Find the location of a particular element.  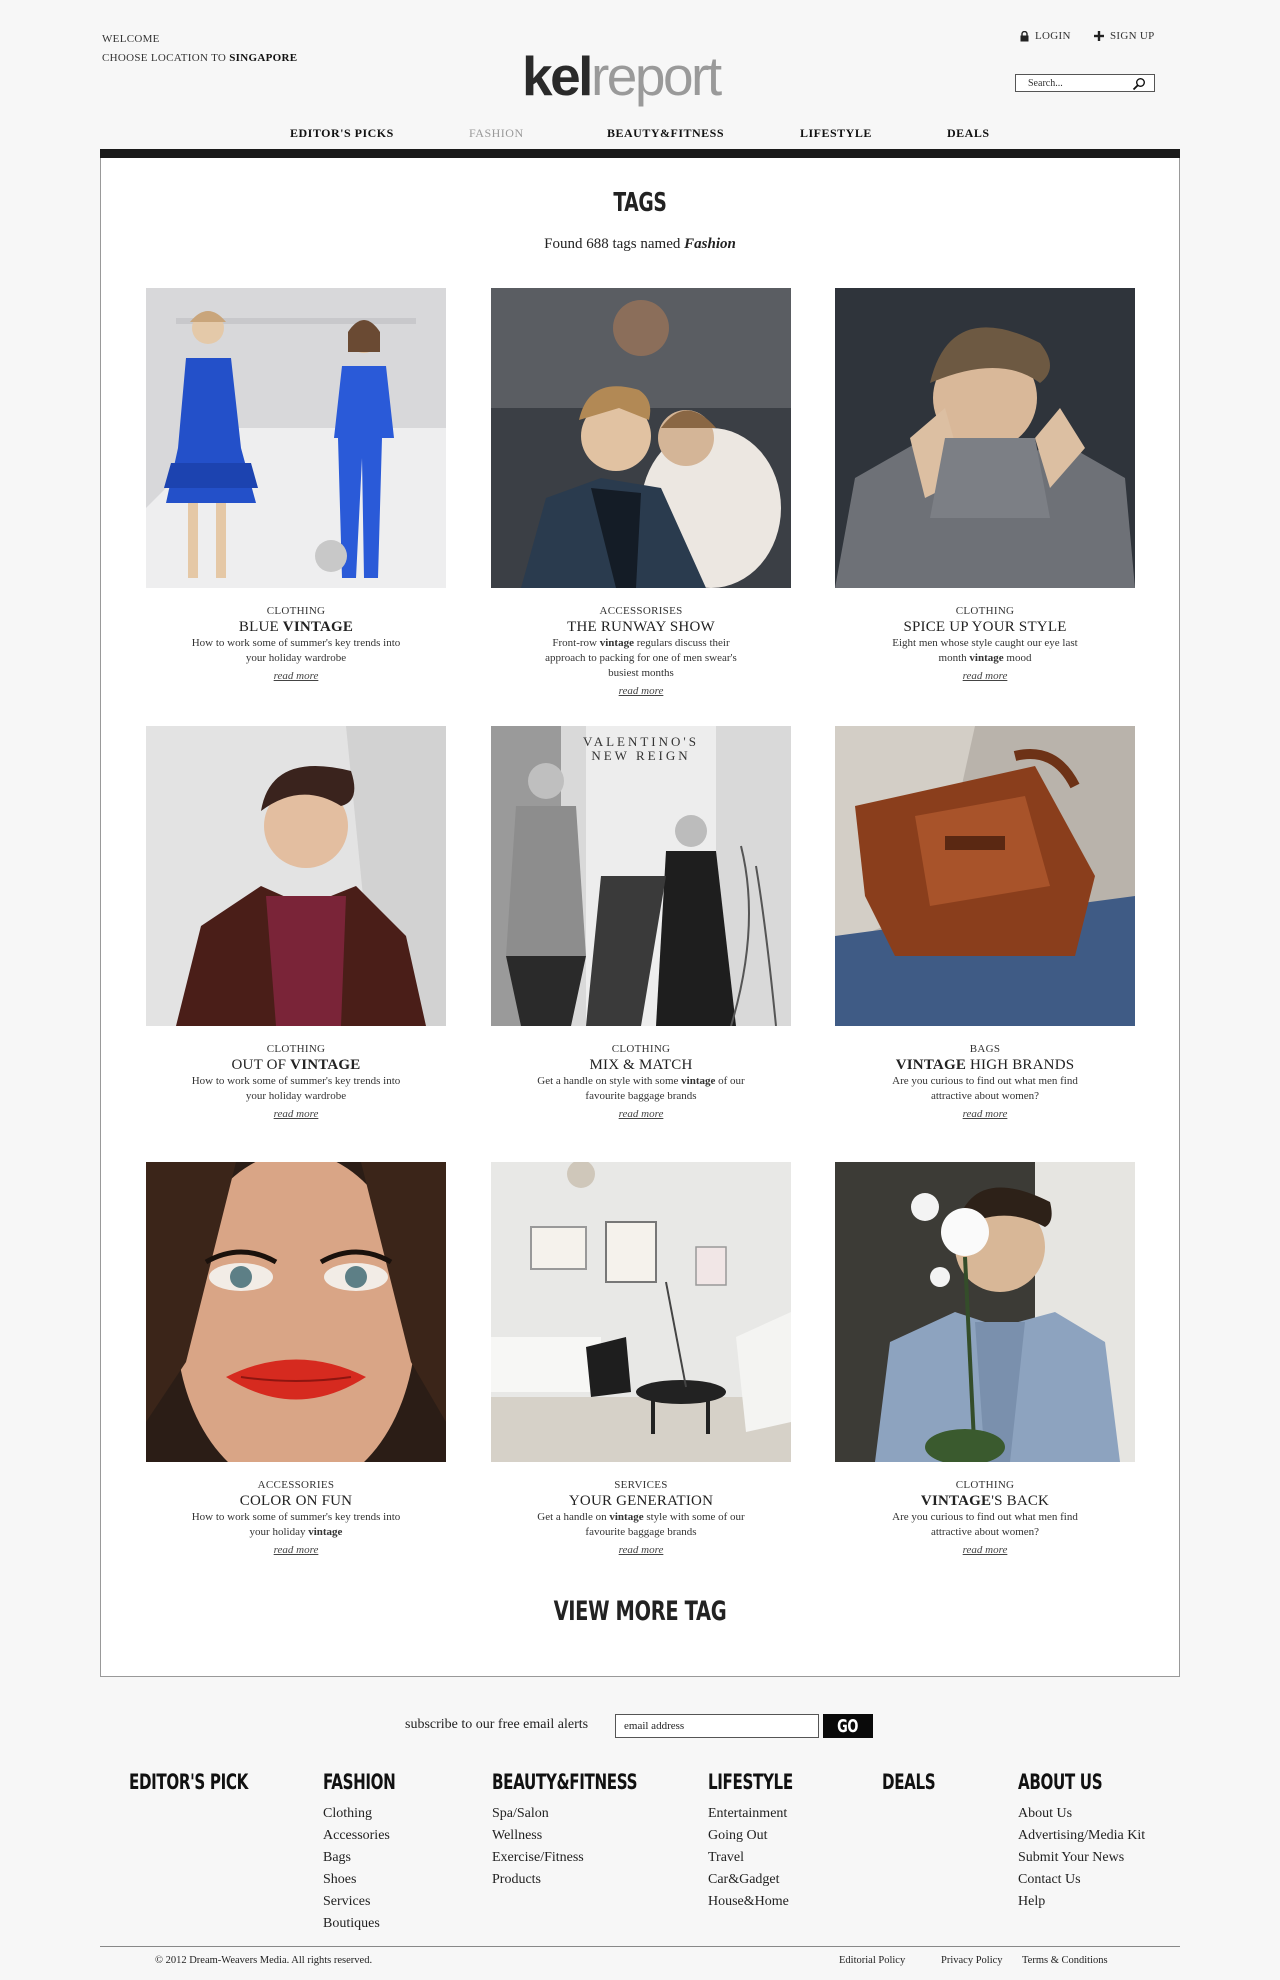

go-label: GO is located at coordinates (848, 1726).